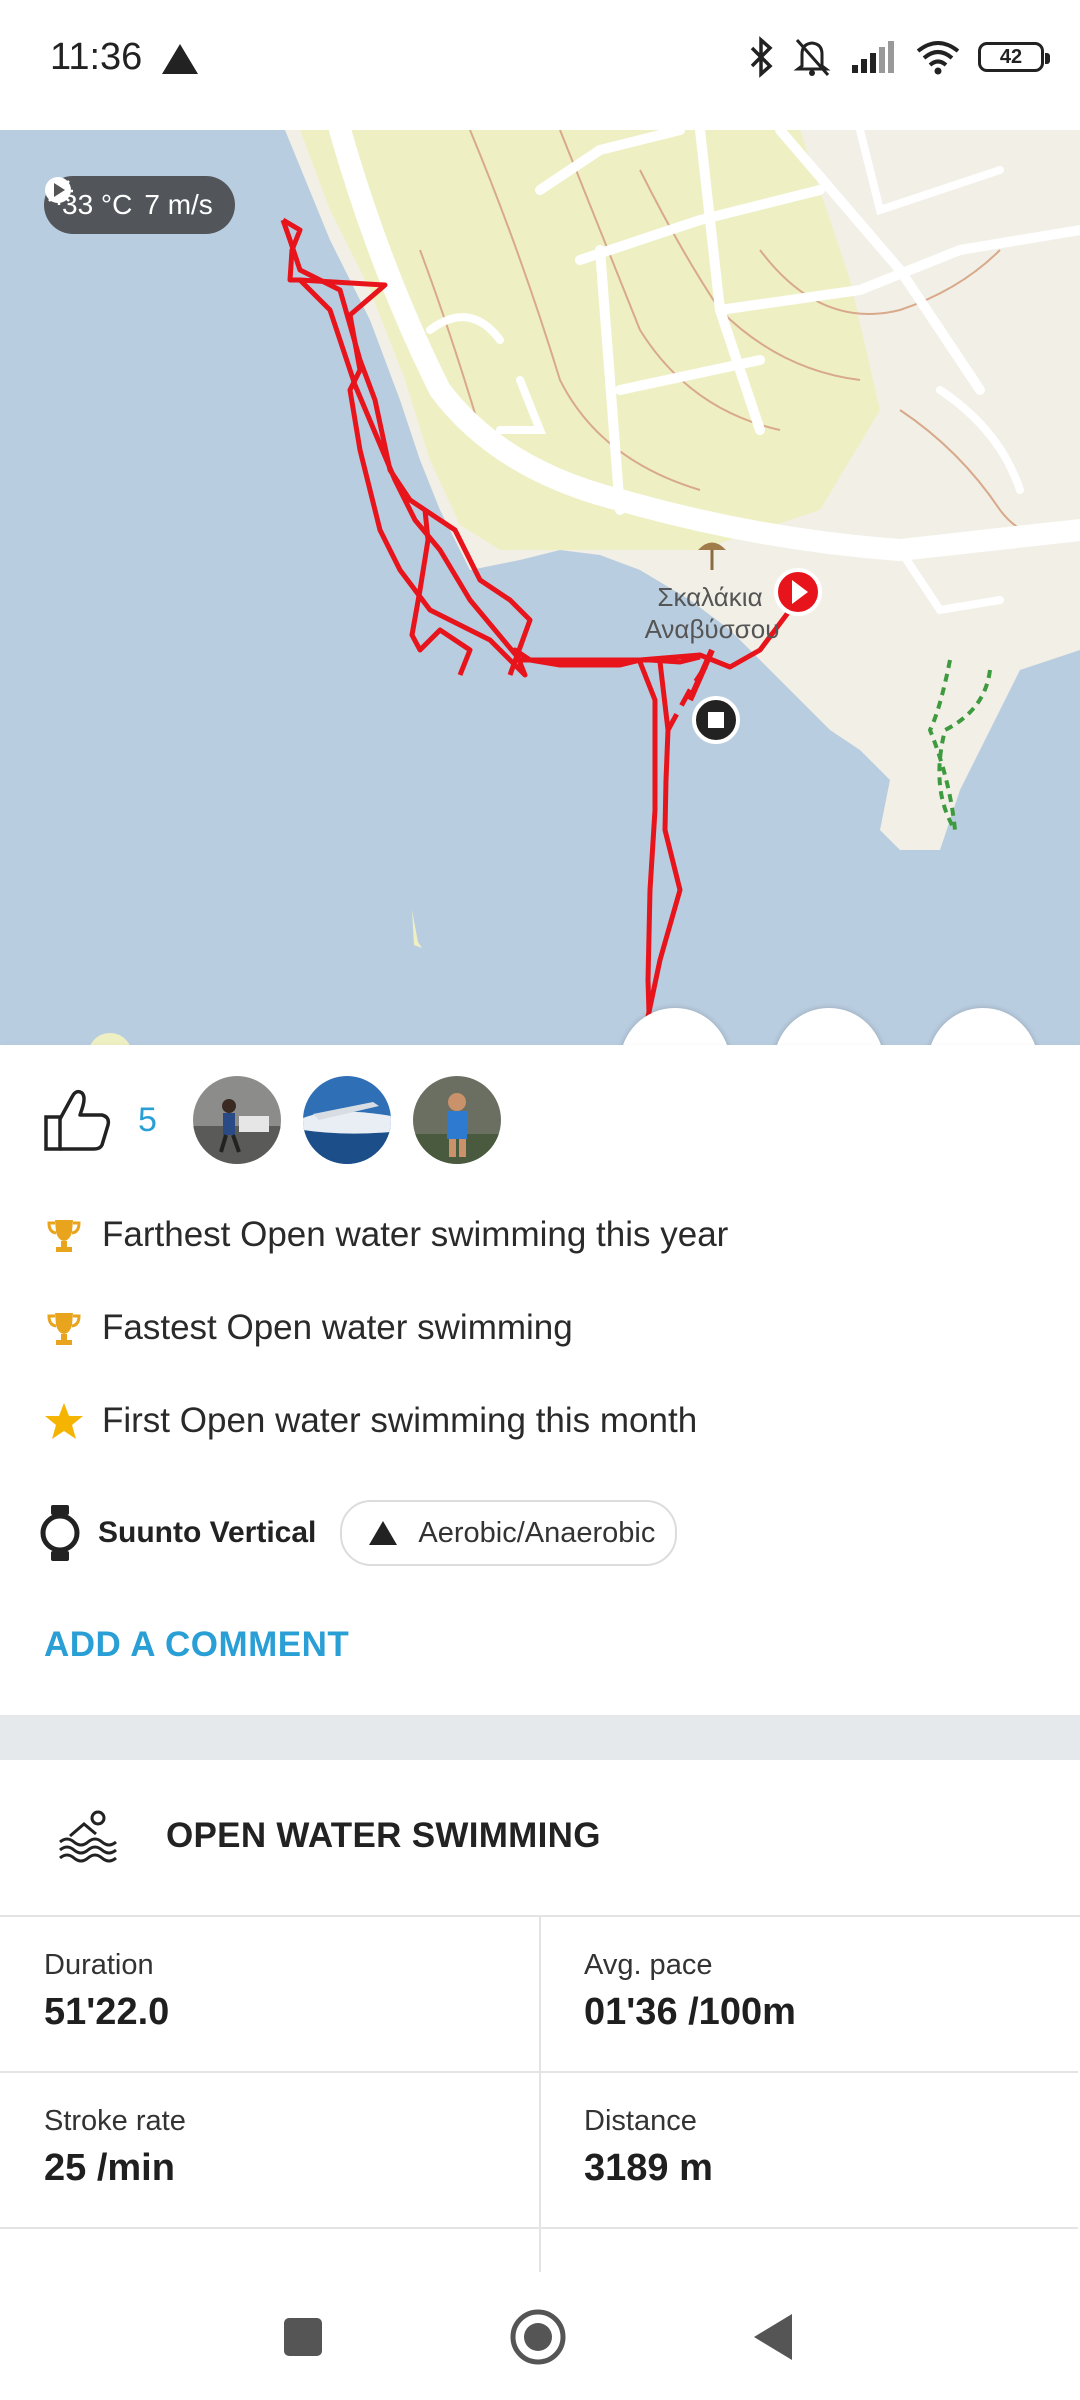 The height and width of the screenshot is (2400, 1080). What do you see at coordinates (415, 1234) in the screenshot?
I see `achievement-text: Farthest Open water swimming this year` at bounding box center [415, 1234].